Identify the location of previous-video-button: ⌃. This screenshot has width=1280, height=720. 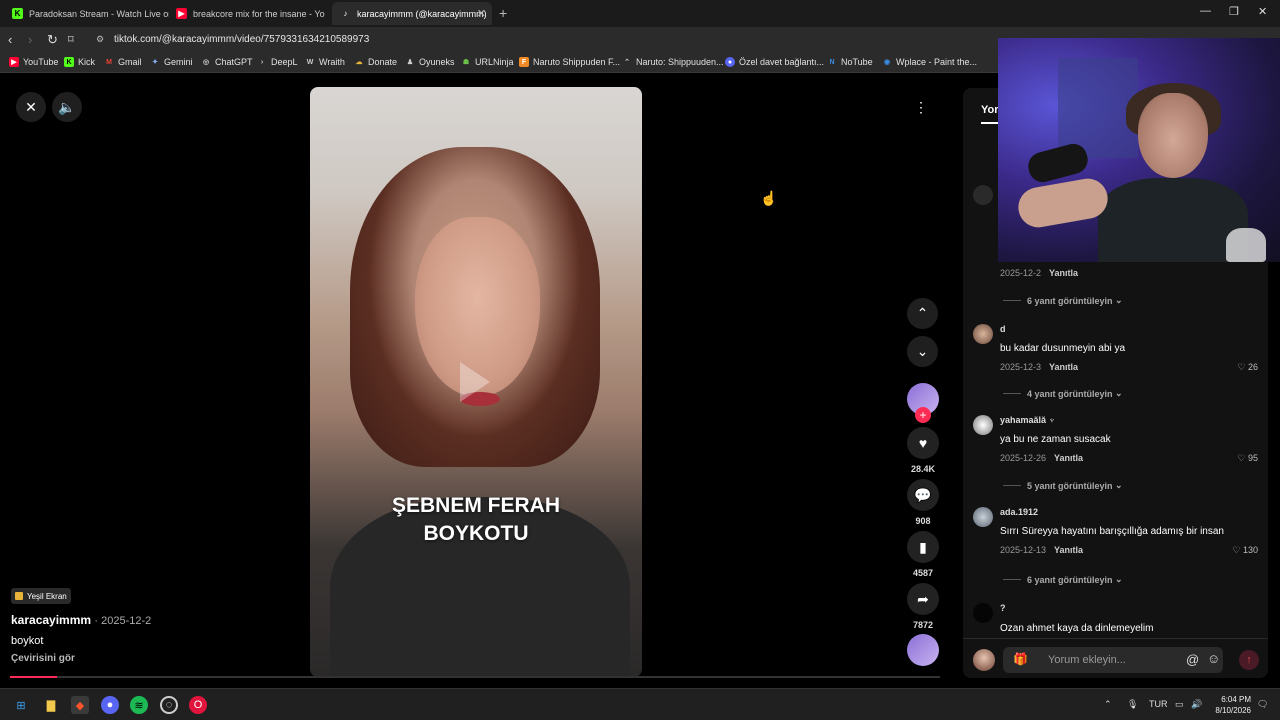
(922, 313).